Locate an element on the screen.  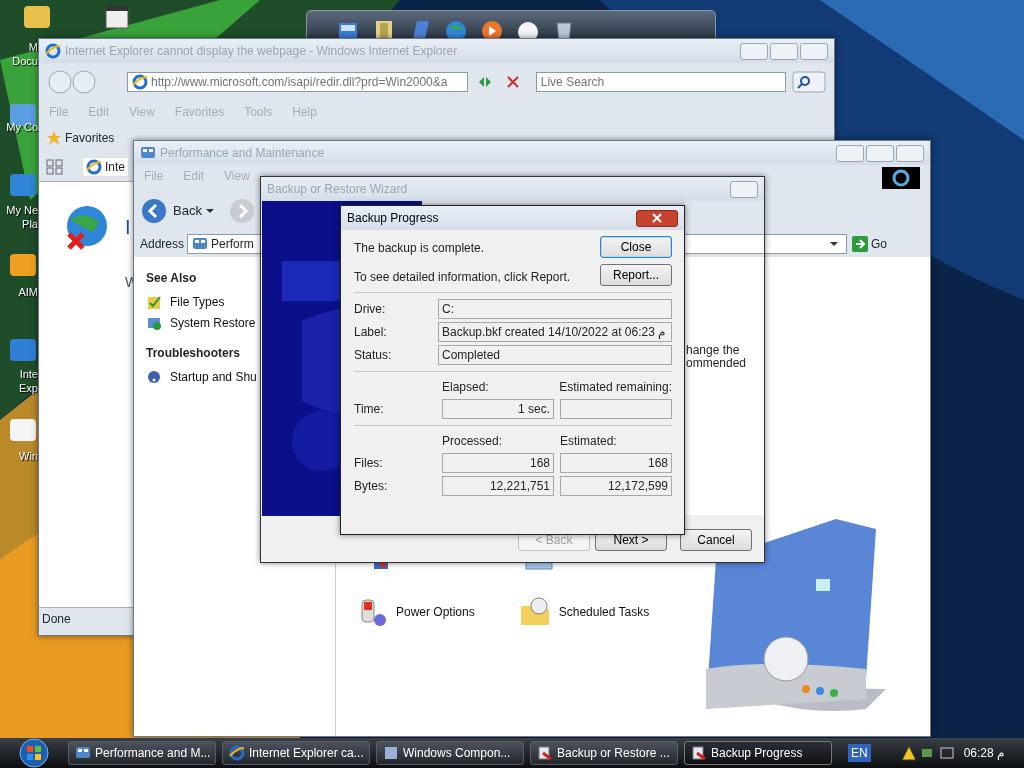
count-value: 12,221,751 is located at coordinates (498, 486).